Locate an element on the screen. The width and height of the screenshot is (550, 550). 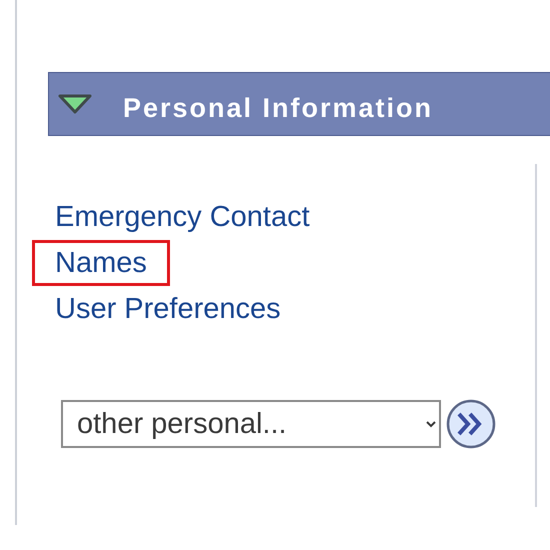
expand-triangle-icon is located at coordinates (75, 104).